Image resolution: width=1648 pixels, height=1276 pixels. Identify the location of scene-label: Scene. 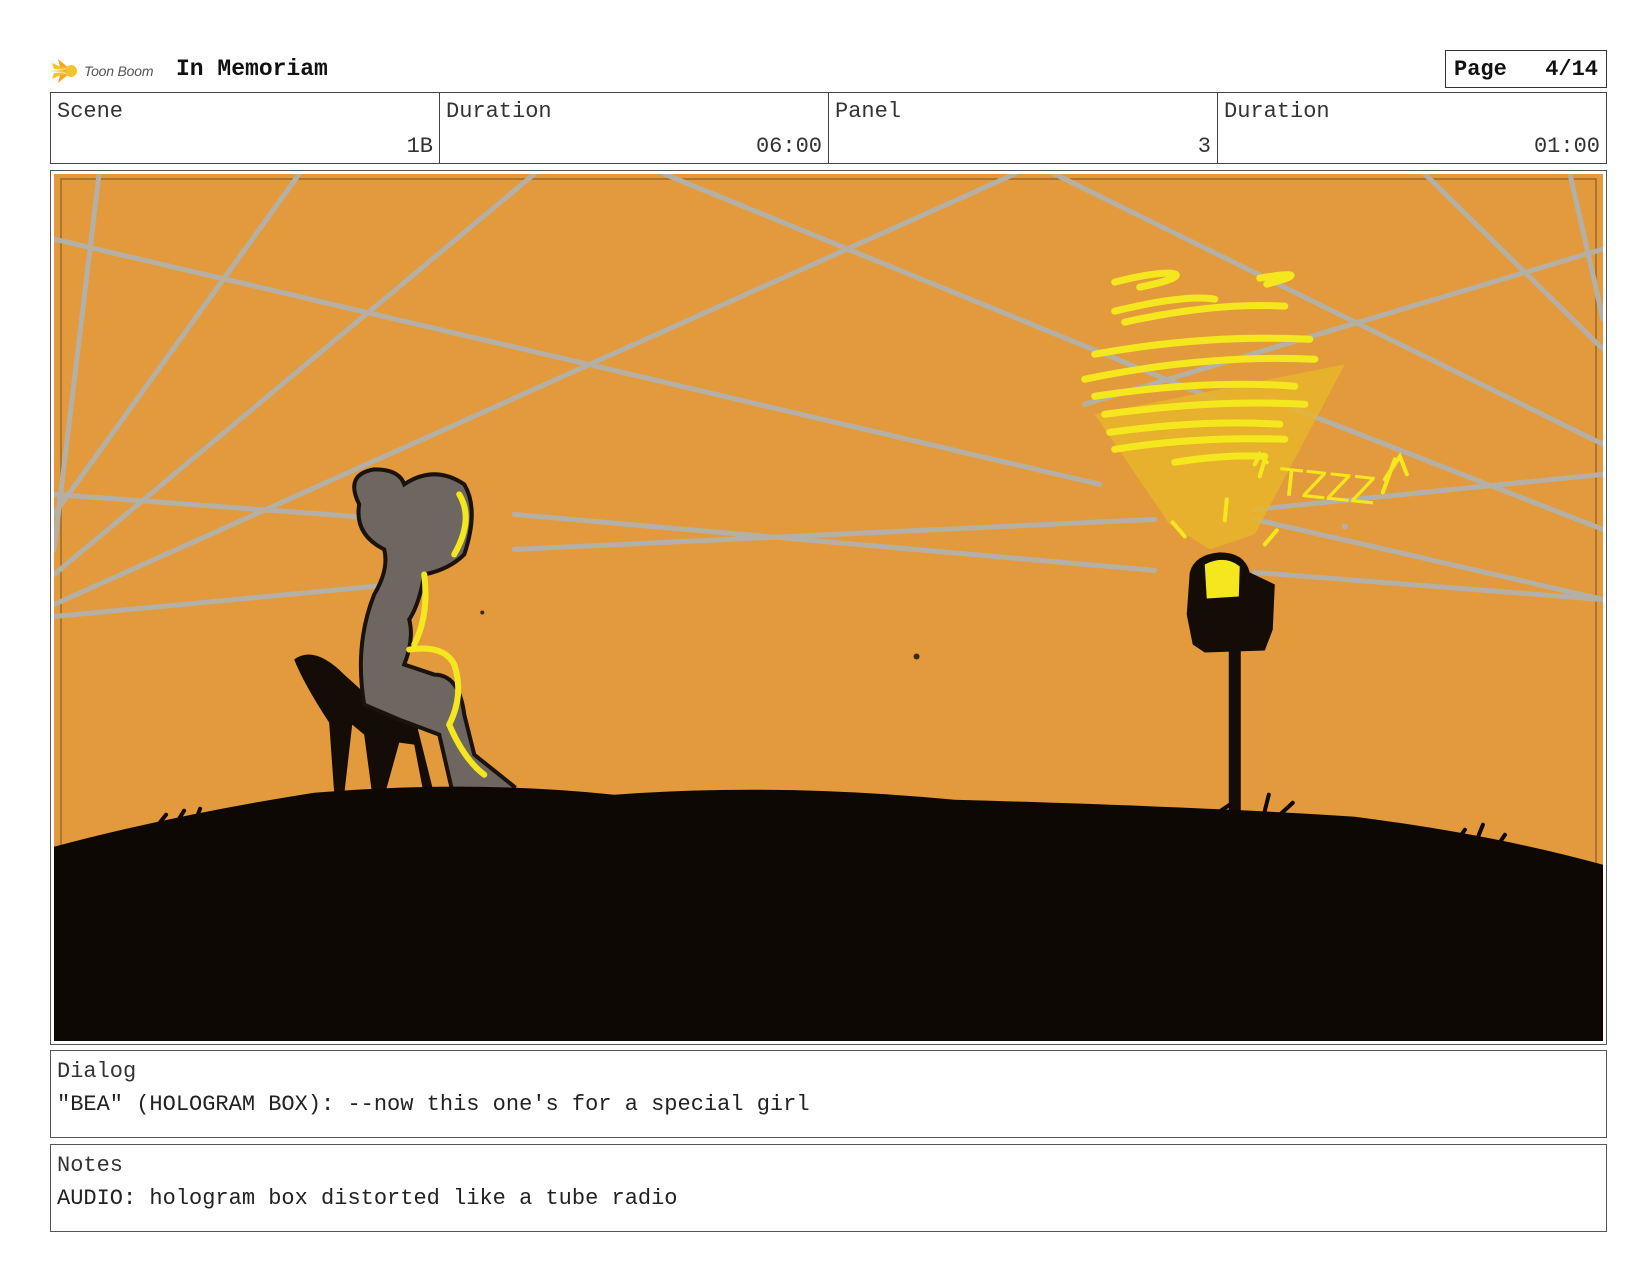
(90, 111).